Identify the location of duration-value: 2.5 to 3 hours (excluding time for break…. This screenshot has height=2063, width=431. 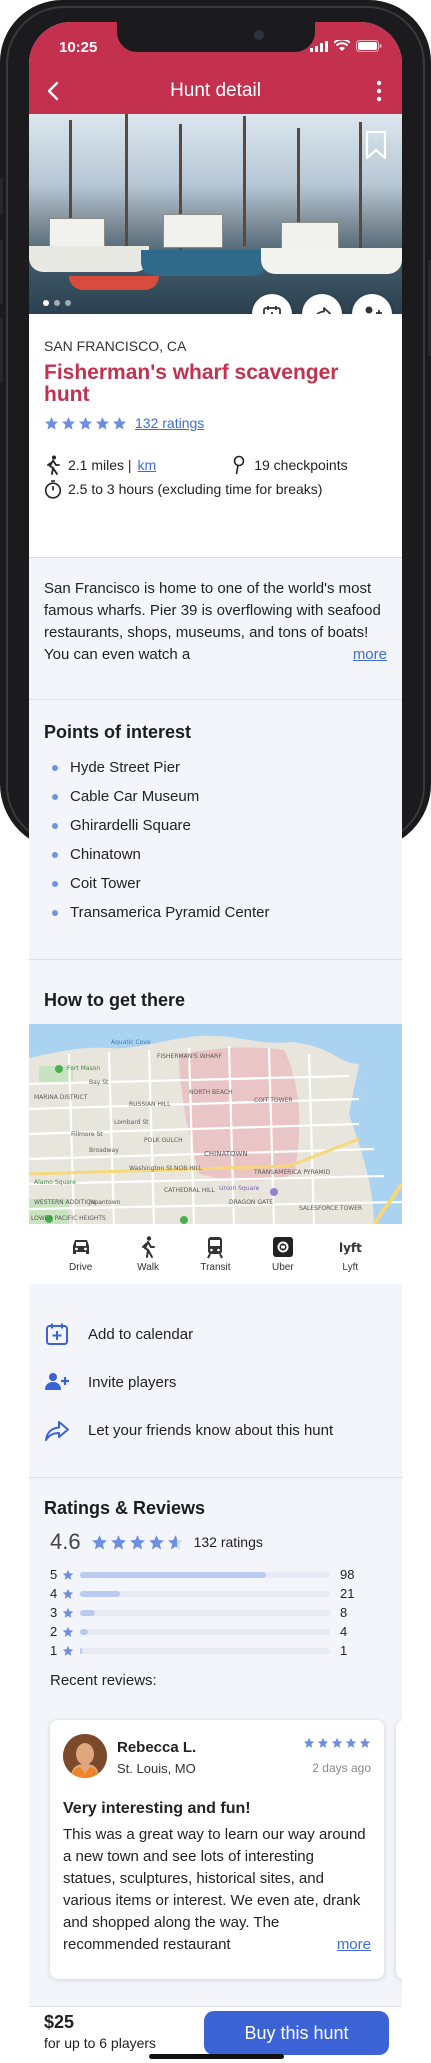
(195, 489).